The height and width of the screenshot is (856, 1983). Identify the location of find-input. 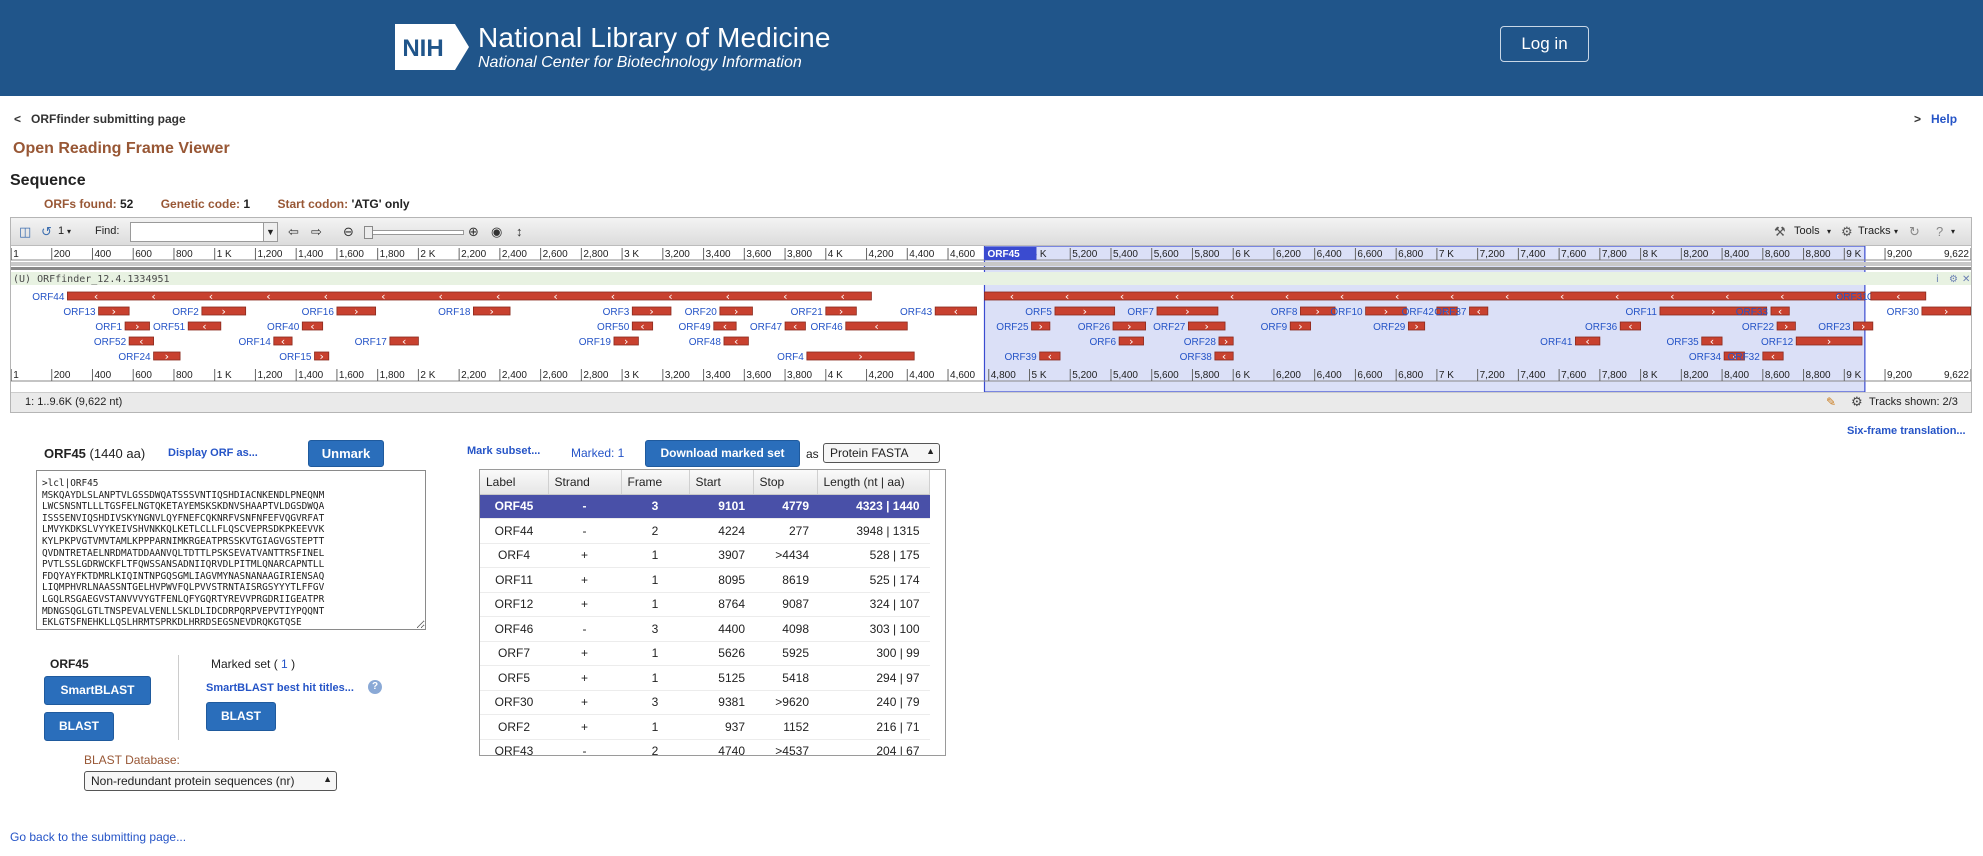
(203, 232).